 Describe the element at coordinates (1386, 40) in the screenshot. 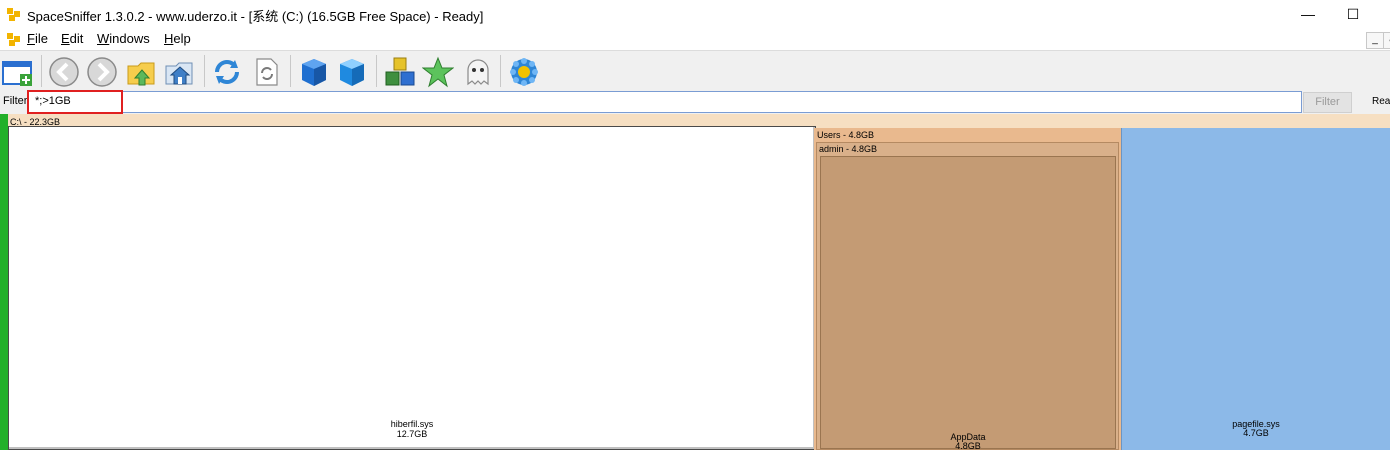

I see `mdi-restore-button: a` at that location.